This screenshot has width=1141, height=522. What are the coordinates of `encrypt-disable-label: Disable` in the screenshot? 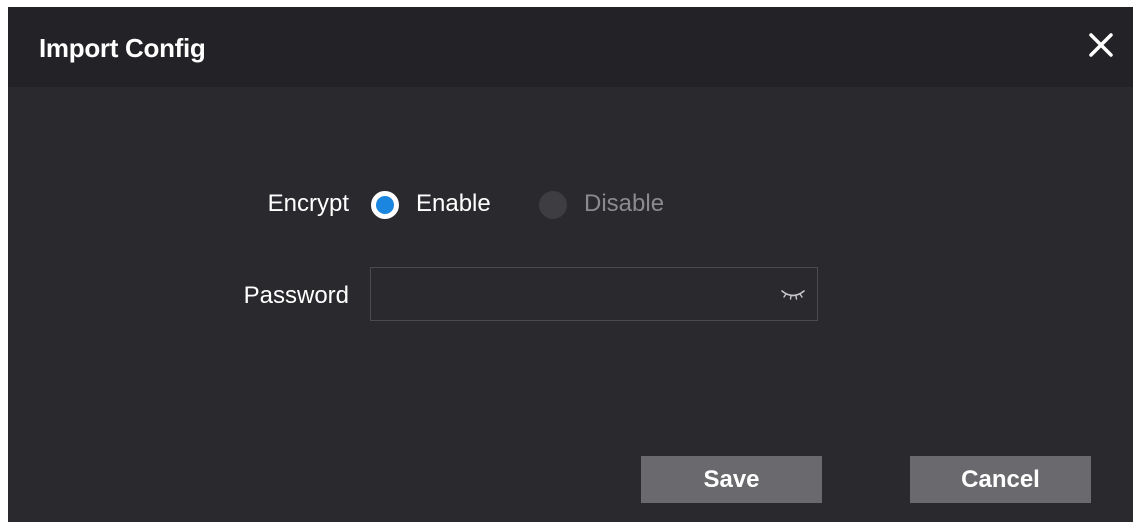 It's located at (624, 204).